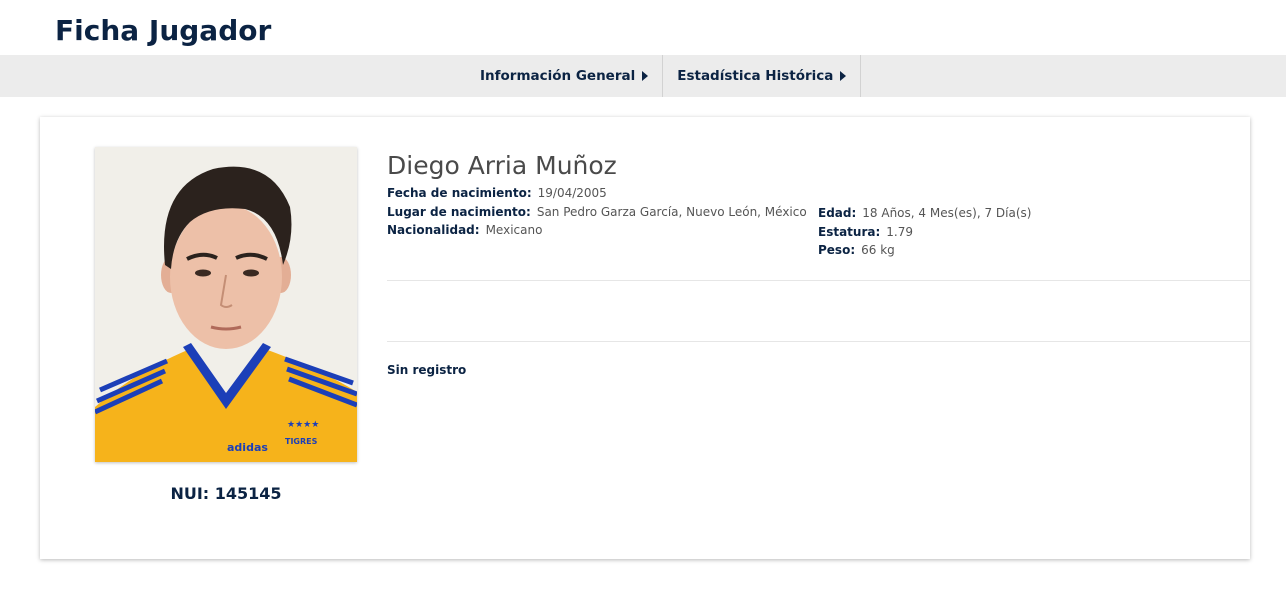 The image size is (1286, 594). I want to click on birth-date-row: Fecha de nacimiento: 19/04/2005, so click(597, 193).